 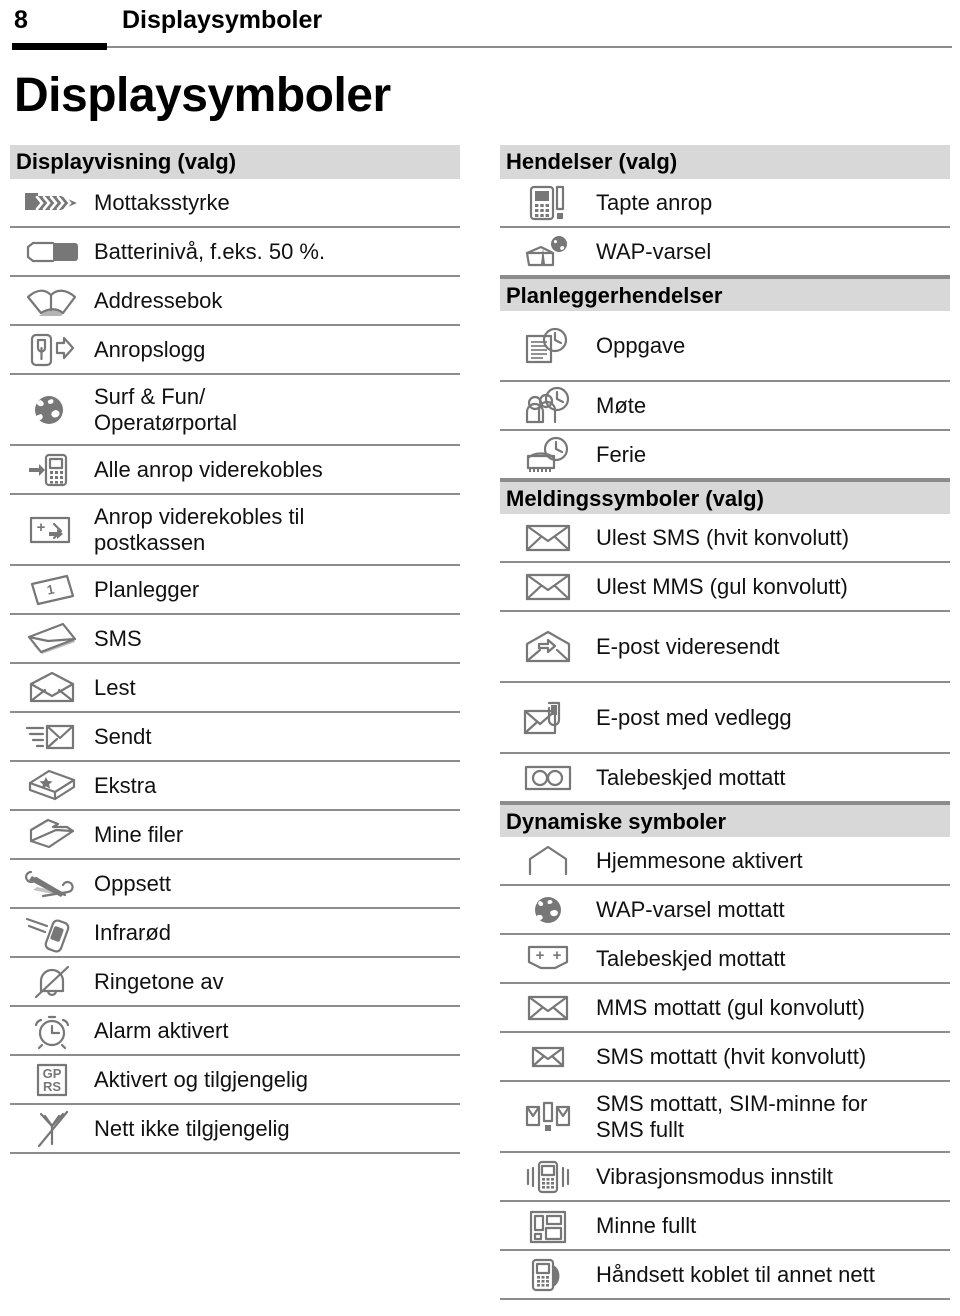 I want to click on call-divert-voicemail-icon: +, so click(x=52, y=530).